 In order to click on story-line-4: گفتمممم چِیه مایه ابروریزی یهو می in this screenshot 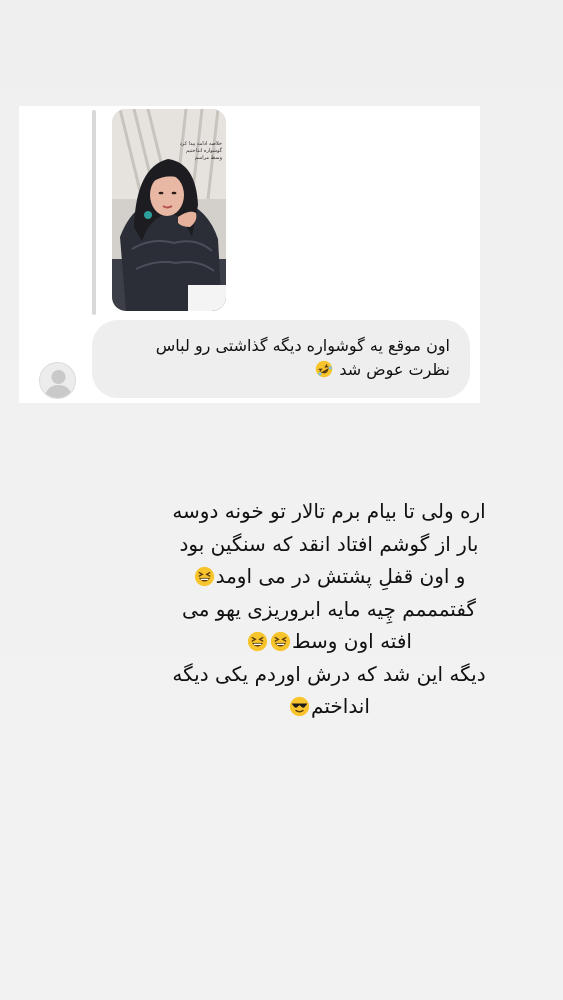, I will do `click(329, 608)`.